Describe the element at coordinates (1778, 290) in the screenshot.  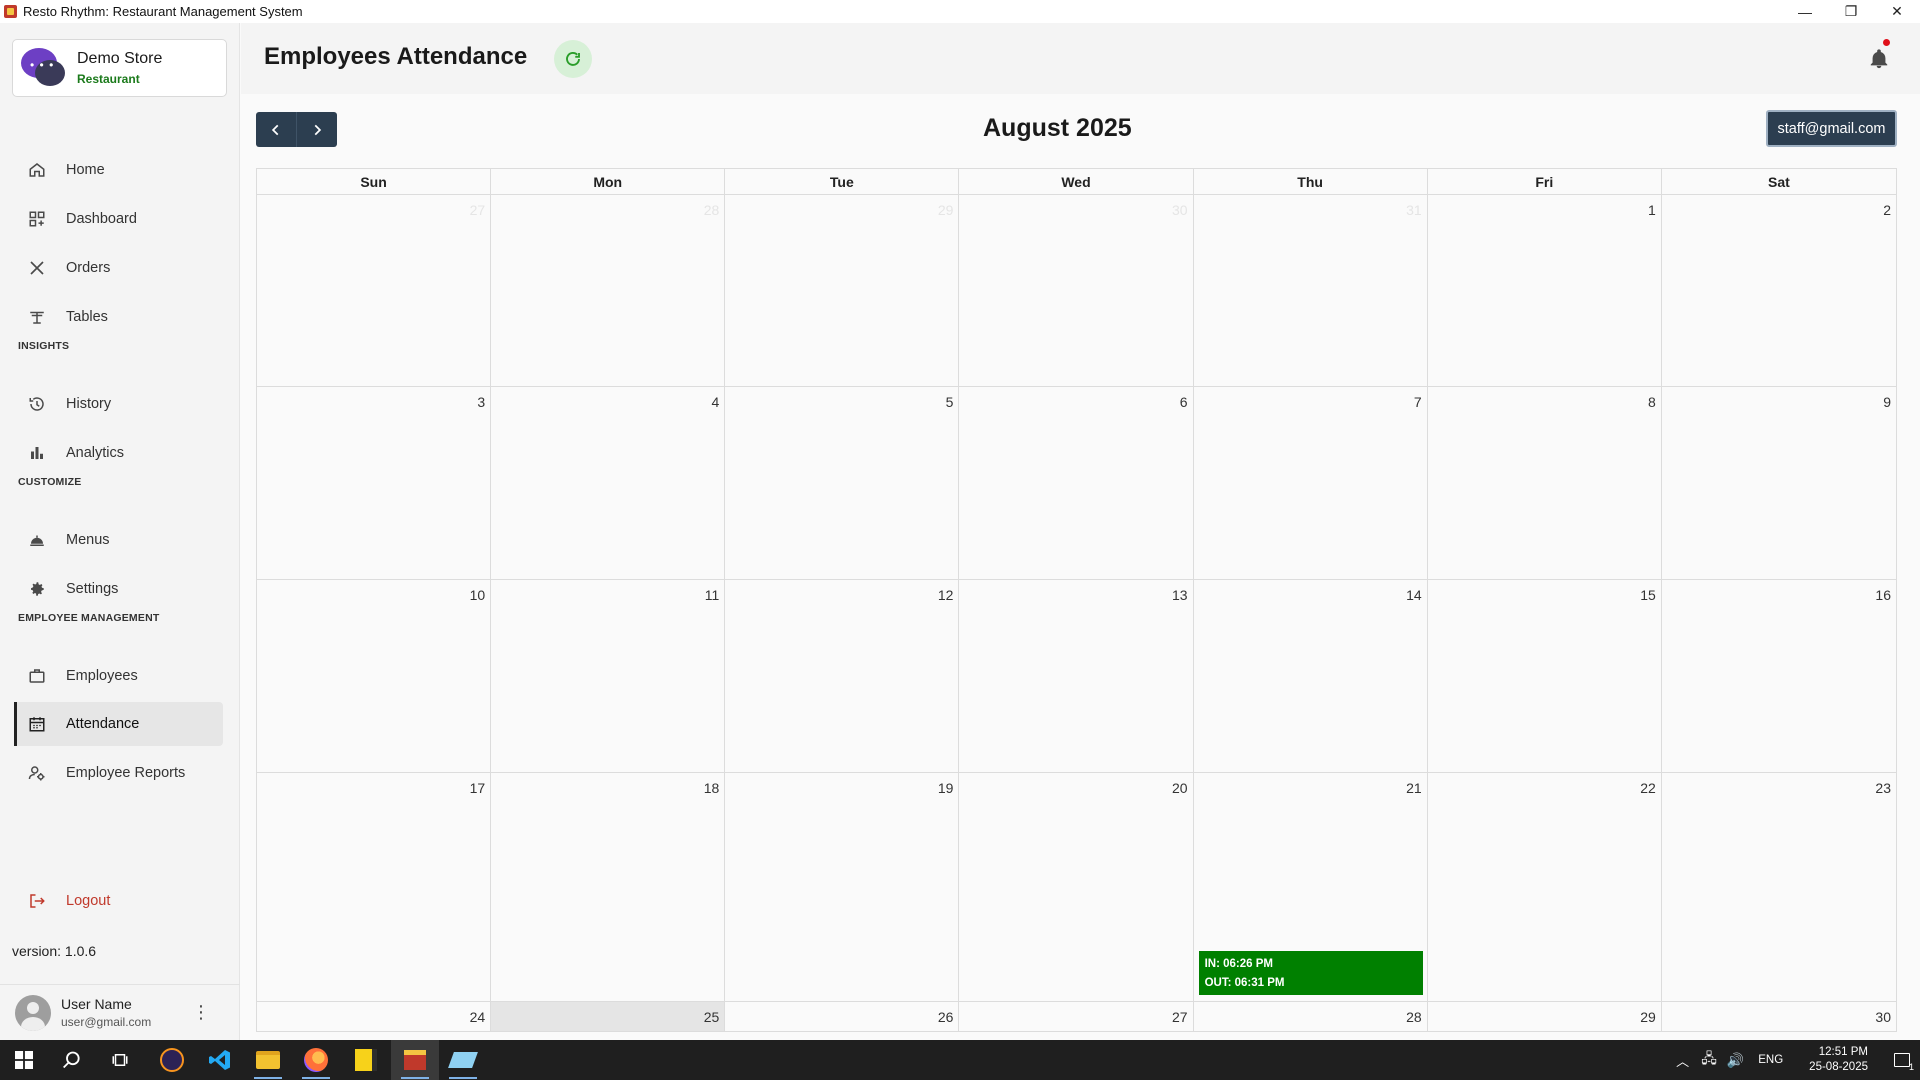
I see `calendar-day: 2` at that location.